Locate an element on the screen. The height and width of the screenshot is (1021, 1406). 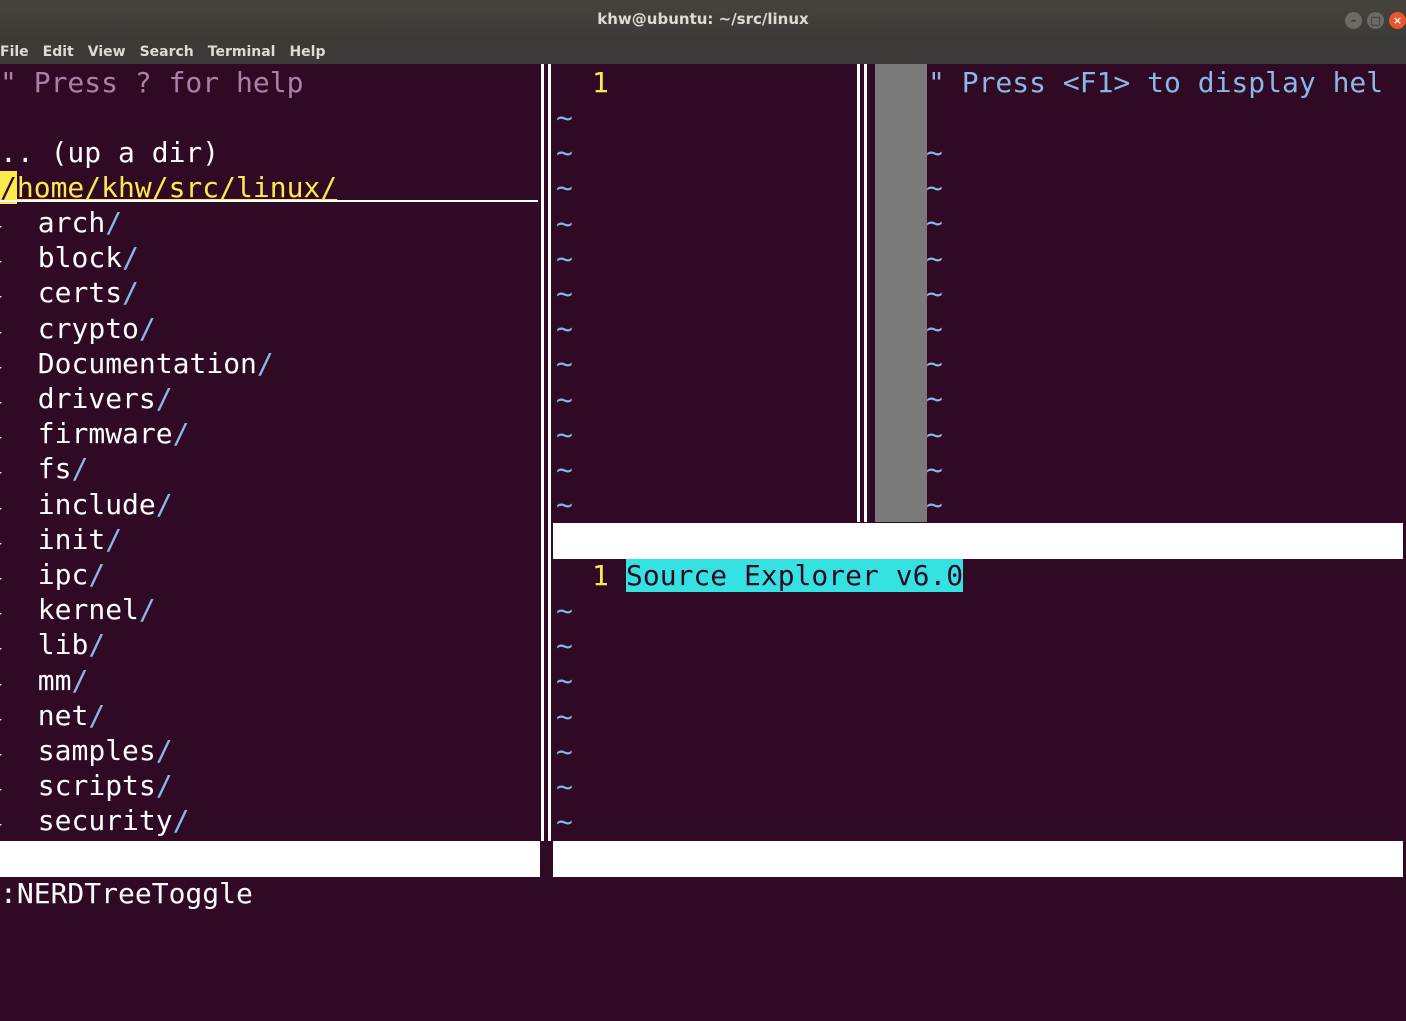
directory-entry: ▸ kernel/ is located at coordinates (78, 611).